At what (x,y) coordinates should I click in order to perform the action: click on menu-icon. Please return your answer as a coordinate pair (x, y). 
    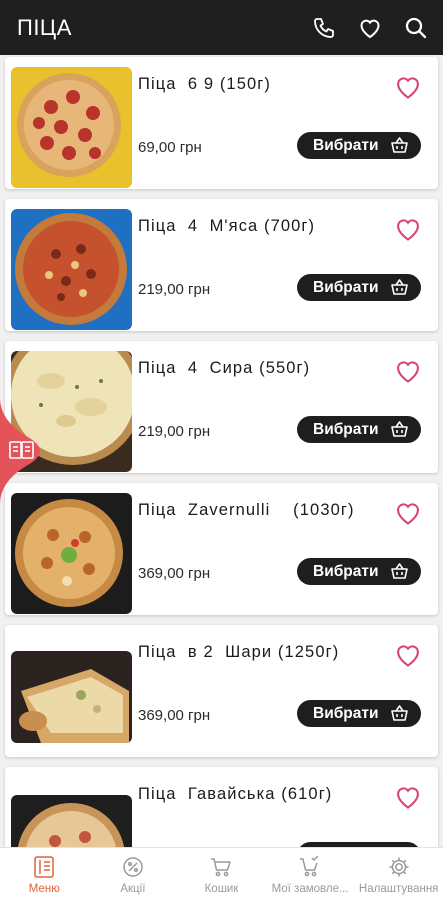
    Looking at the image, I should click on (44, 867).